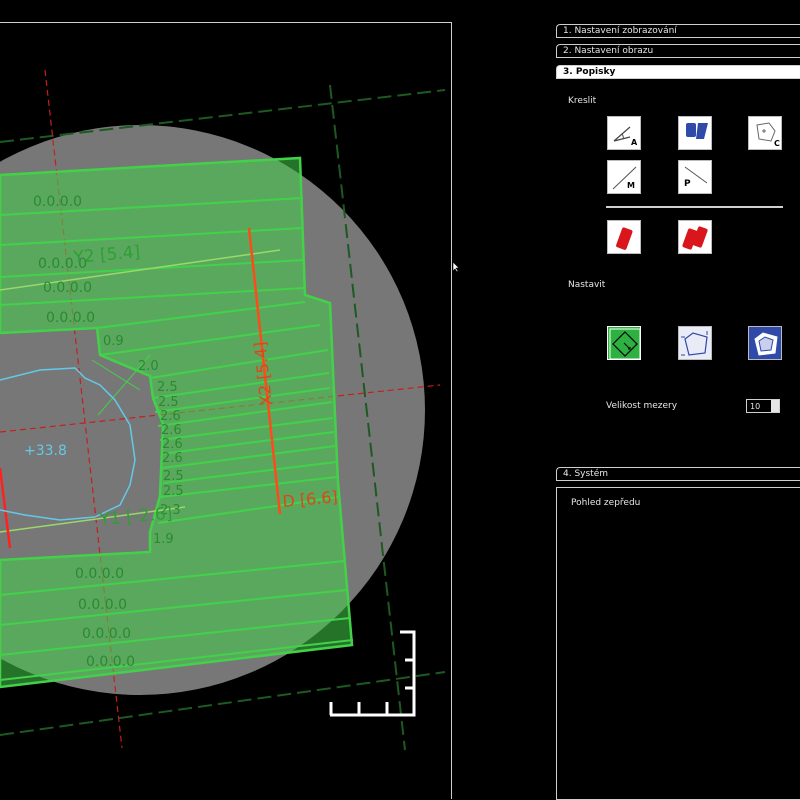  I want to click on measure-line-icon, so click(624, 178).